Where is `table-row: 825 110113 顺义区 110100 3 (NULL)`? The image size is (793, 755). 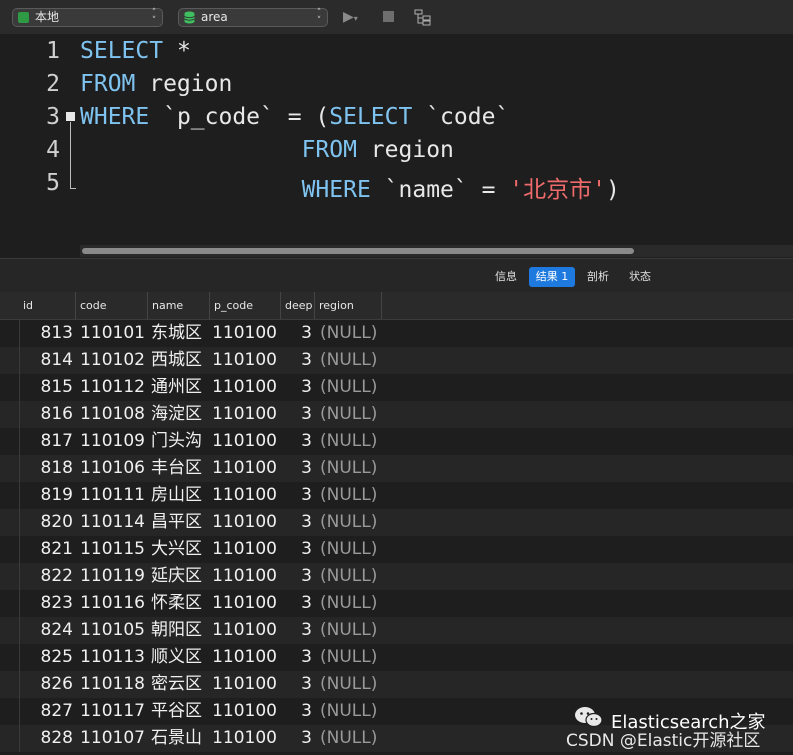 table-row: 825 110113 顺义区 110100 3 (NULL) is located at coordinates (396, 657).